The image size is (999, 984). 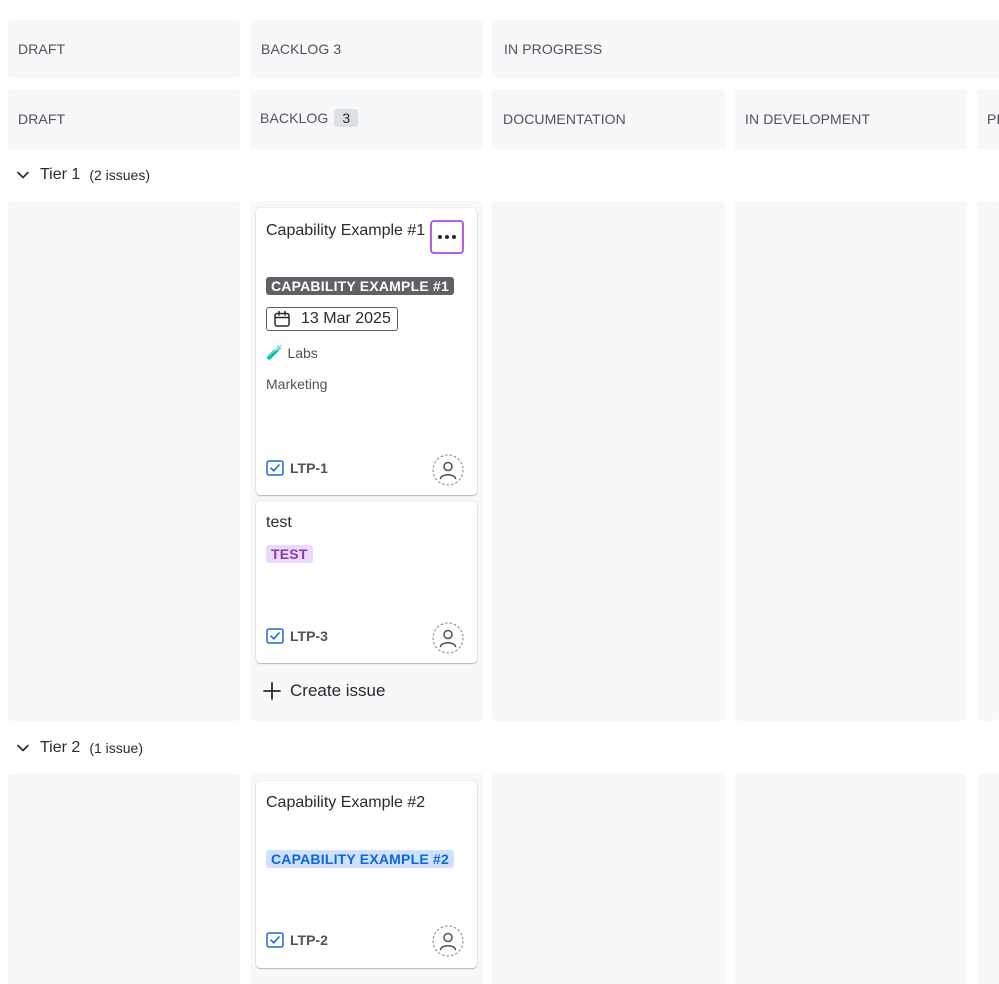 I want to click on issue-key: LTP-3, so click(x=297, y=636).